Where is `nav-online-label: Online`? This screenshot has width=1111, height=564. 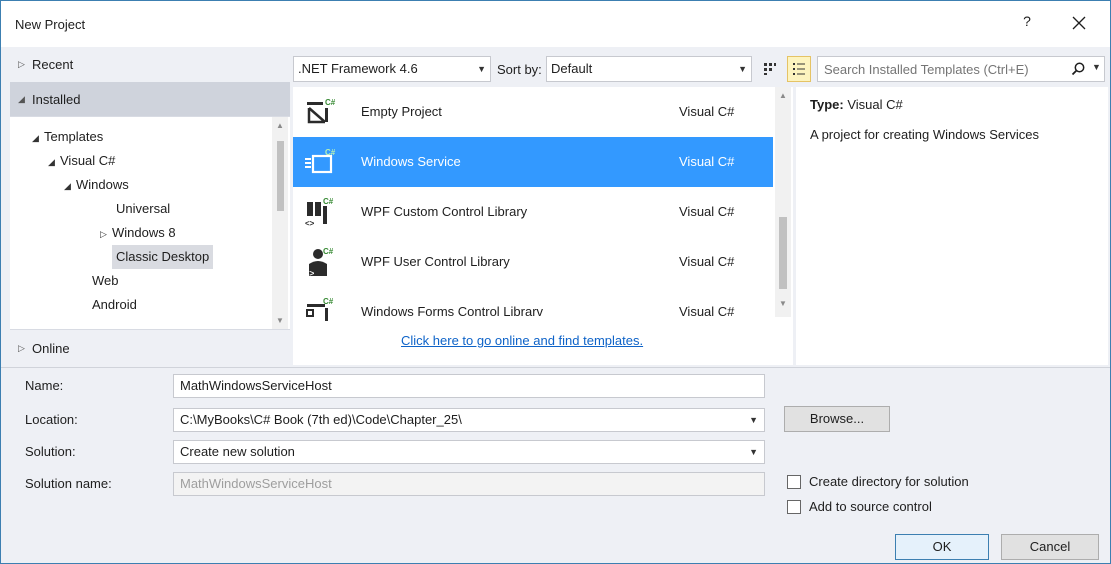
nav-online-label: Online is located at coordinates (51, 348).